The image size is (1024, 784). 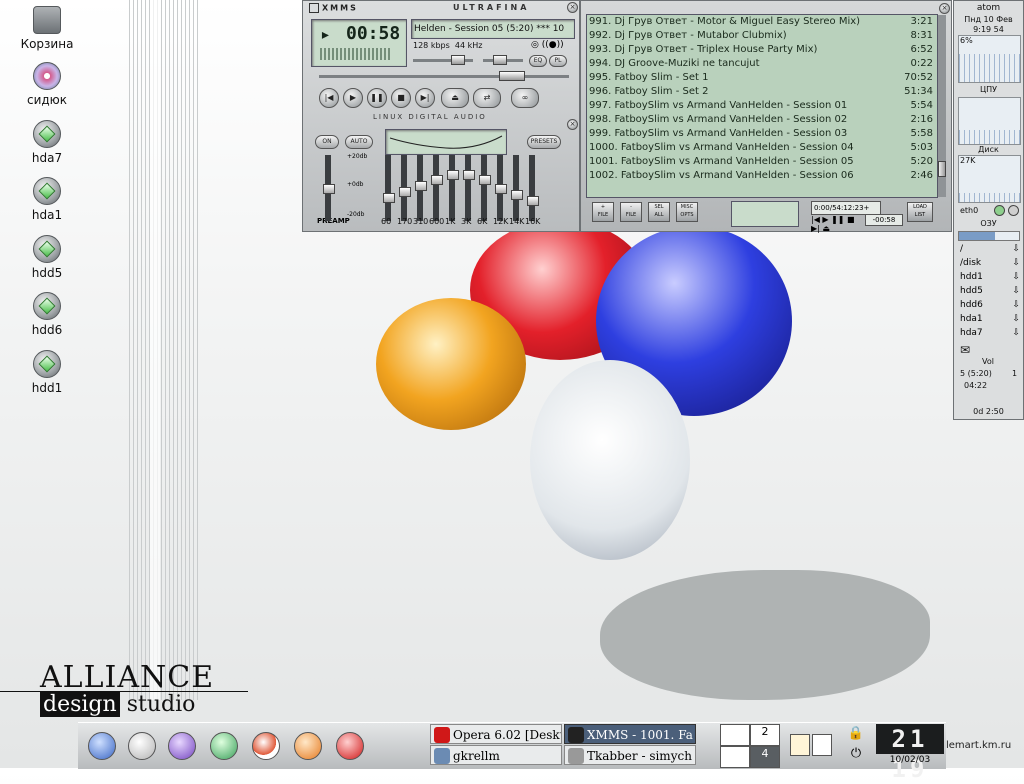 What do you see at coordinates (359, 142) in the screenshot?
I see `eq-auto-button: AUTO` at bounding box center [359, 142].